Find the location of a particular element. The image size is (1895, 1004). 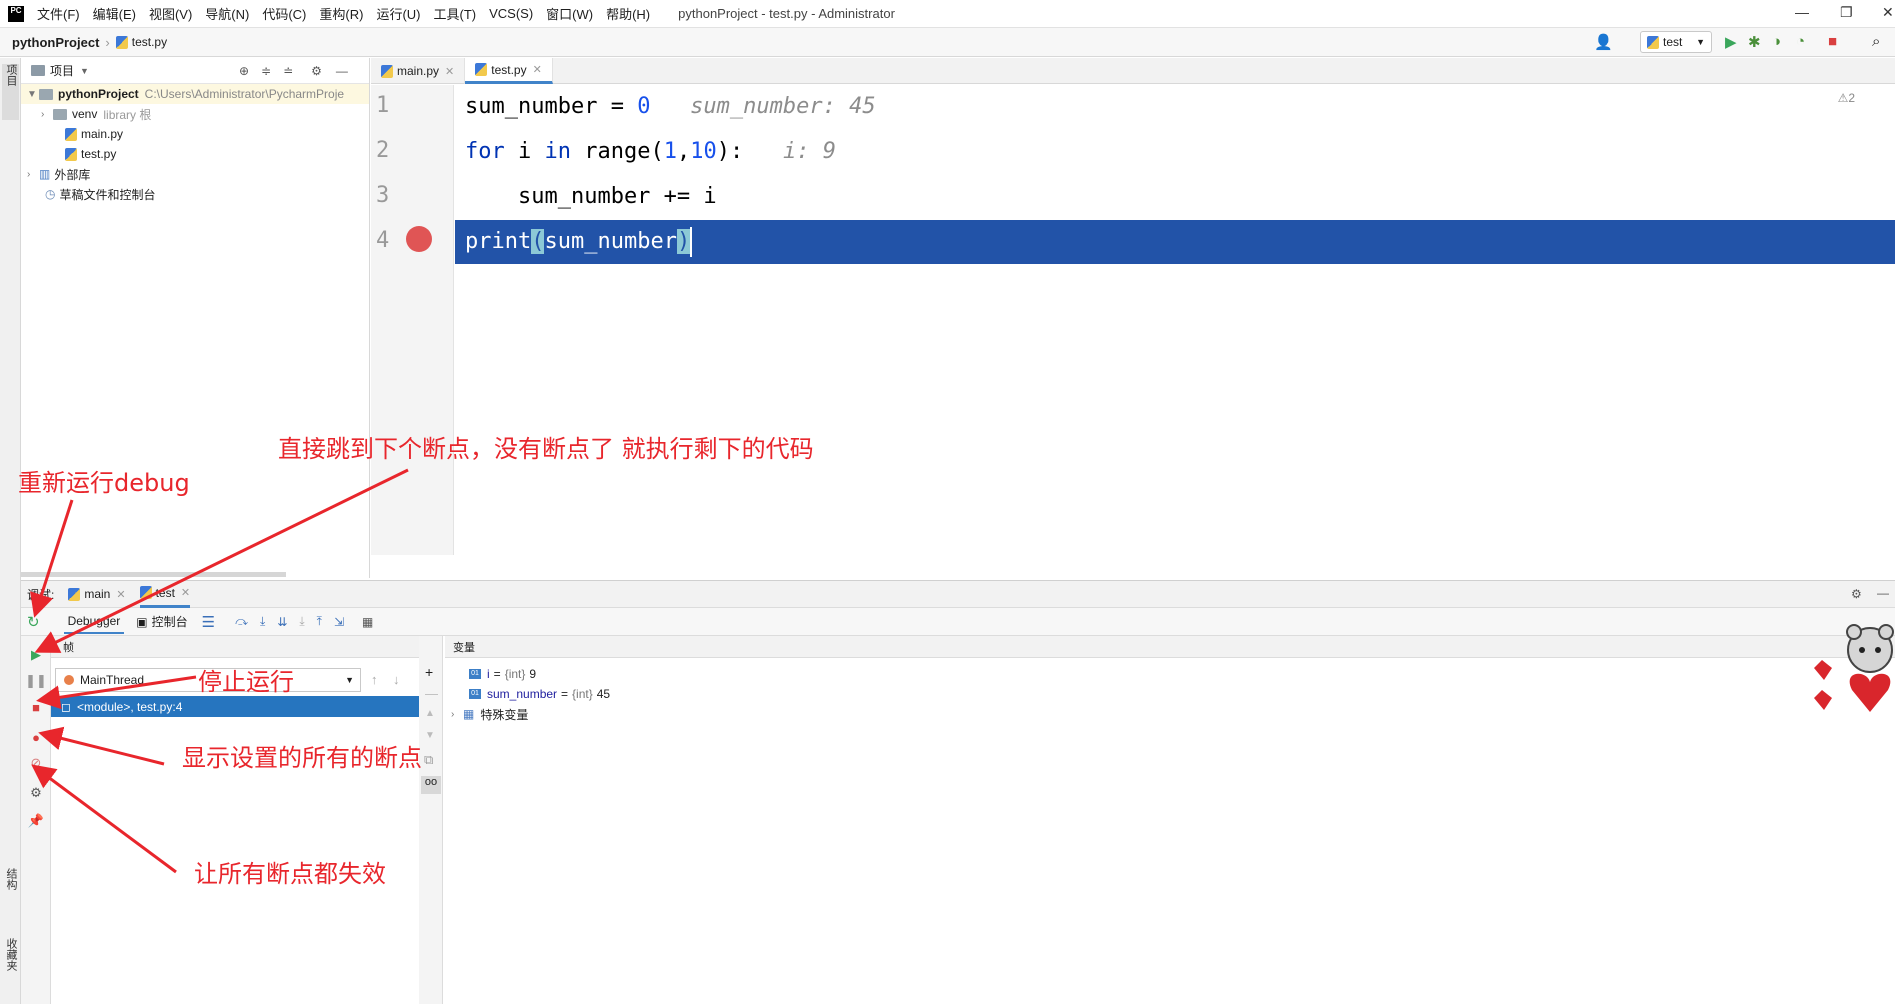

tool-tab-structure: 结构 is located at coordinates (10, 879).